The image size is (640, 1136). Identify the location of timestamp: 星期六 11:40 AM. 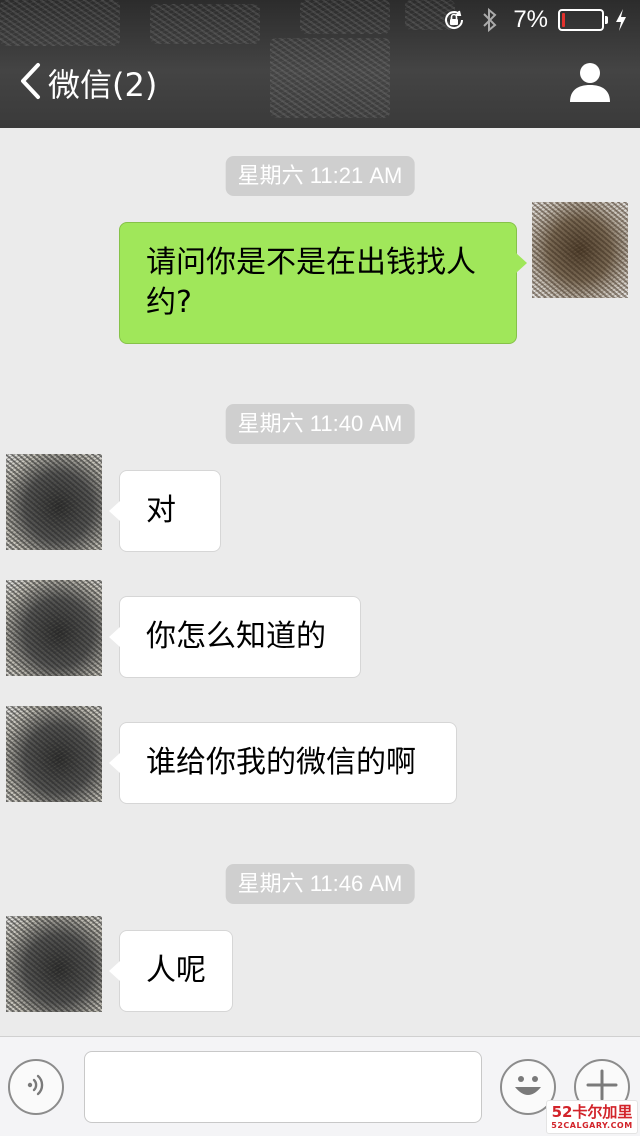
(320, 424).